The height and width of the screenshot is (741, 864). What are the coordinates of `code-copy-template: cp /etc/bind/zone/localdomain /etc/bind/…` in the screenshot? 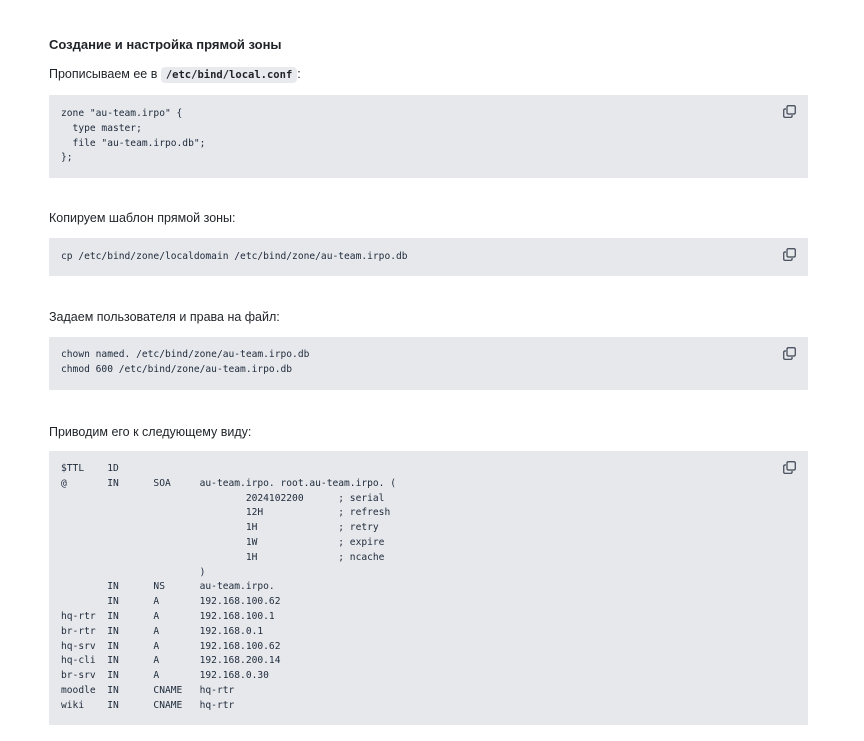 It's located at (234, 257).